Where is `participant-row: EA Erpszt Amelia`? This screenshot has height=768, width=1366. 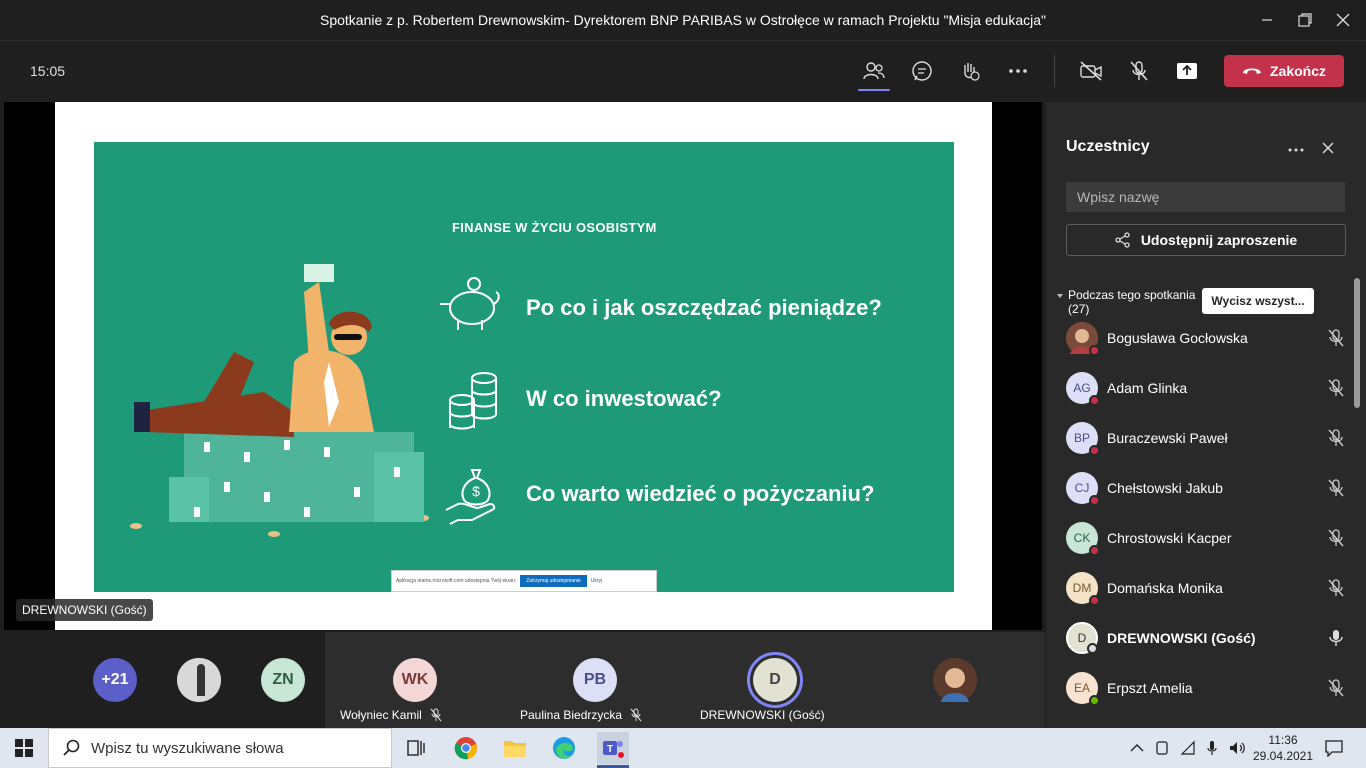 participant-row: EA Erpszt Amelia is located at coordinates (1206, 688).